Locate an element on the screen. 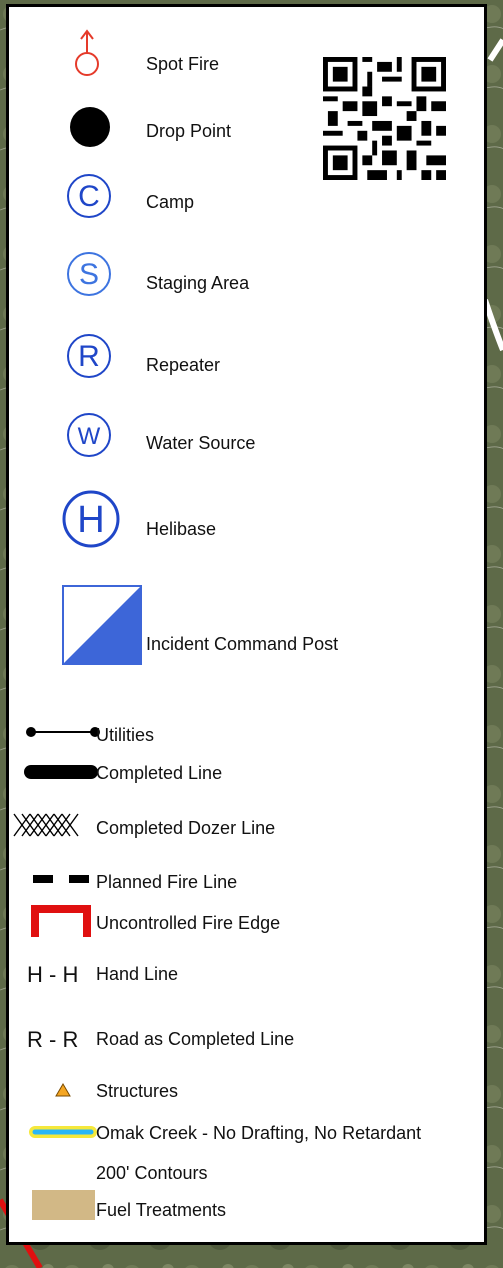 The height and width of the screenshot is (1268, 503). completed-dozer-line-icon is located at coordinates (46, 825).